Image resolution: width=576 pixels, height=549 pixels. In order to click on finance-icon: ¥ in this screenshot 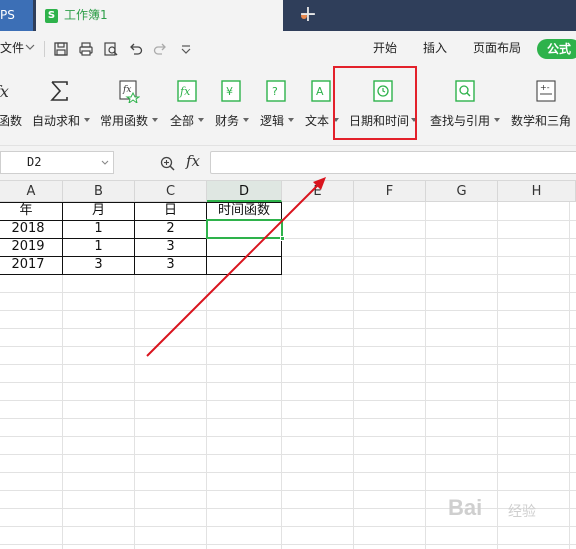, I will do `click(231, 91)`.